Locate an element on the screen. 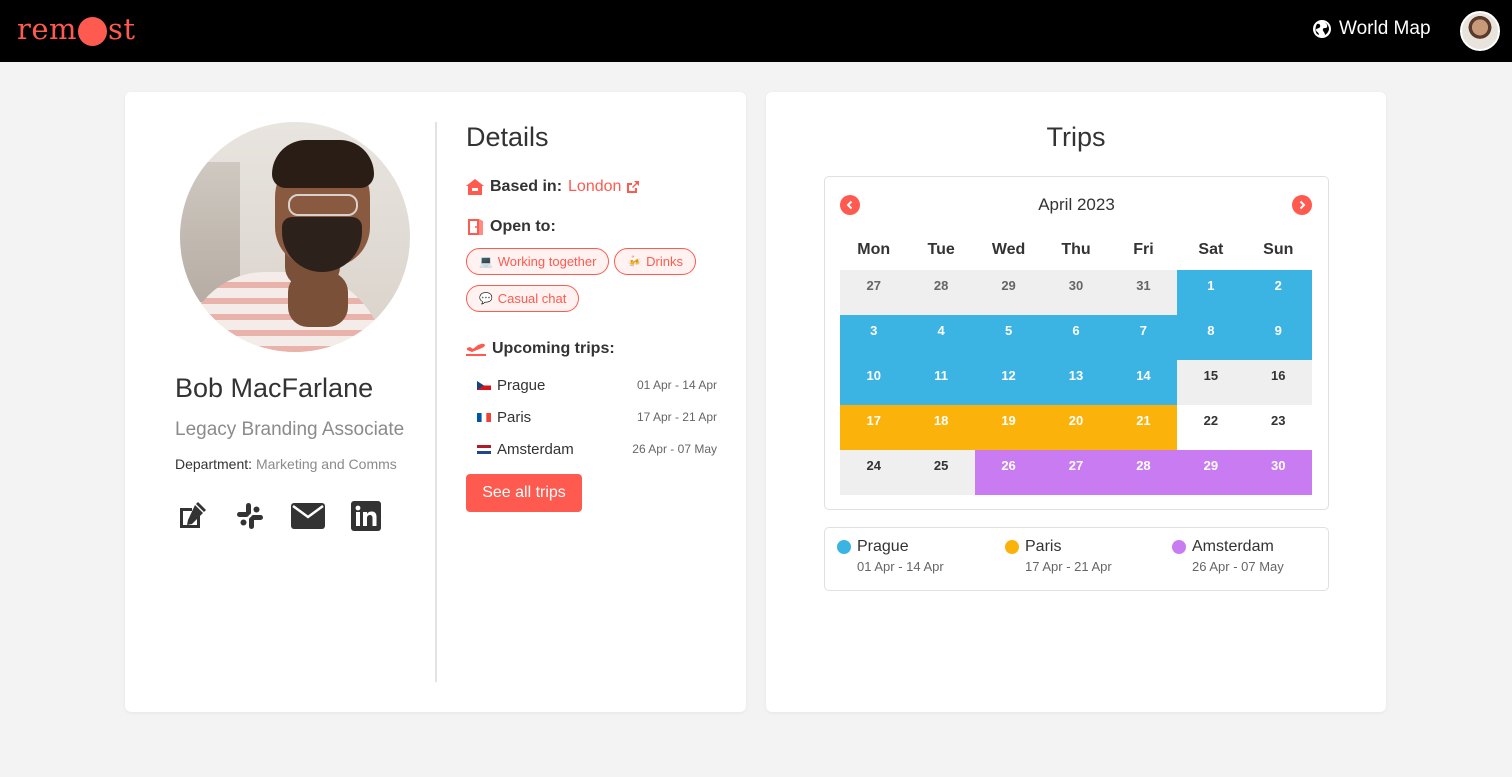  calendar-day: 12 is located at coordinates (1008, 382).